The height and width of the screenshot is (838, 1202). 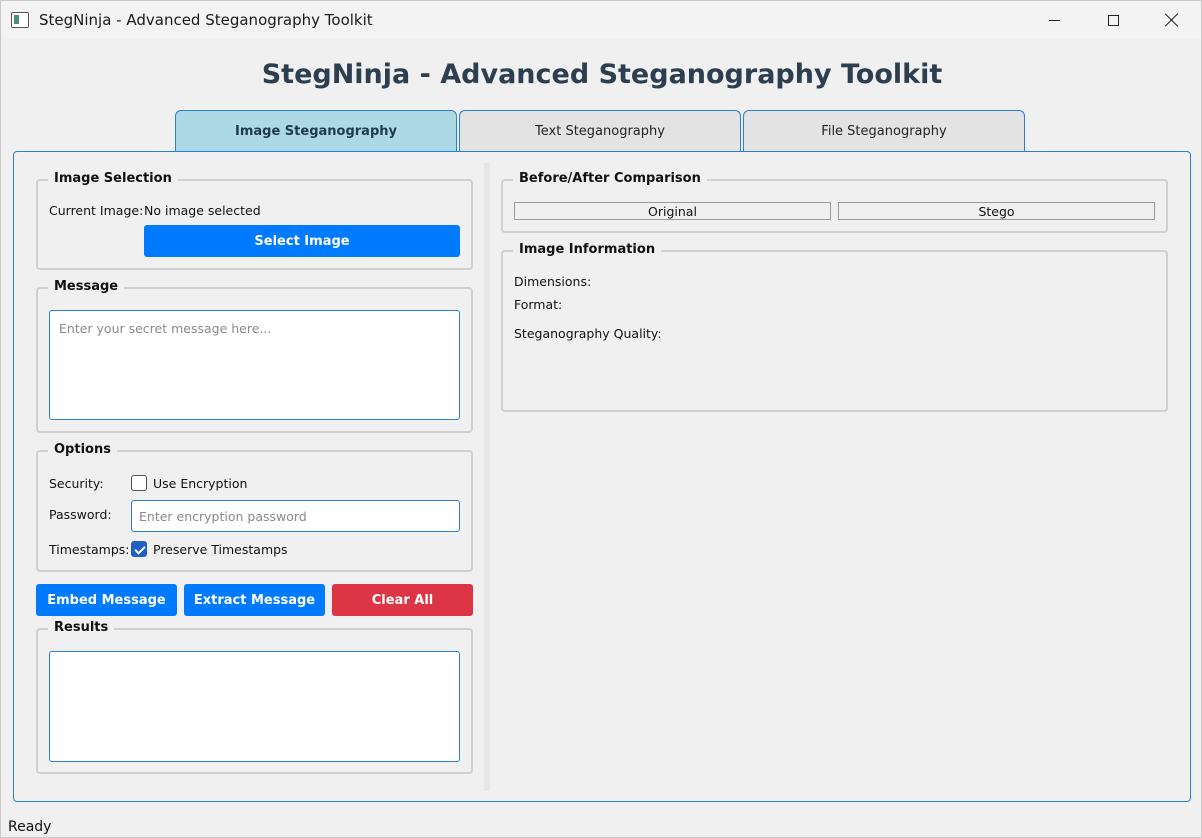 What do you see at coordinates (96, 210) in the screenshot?
I see `current-image-label: Current Image:` at bounding box center [96, 210].